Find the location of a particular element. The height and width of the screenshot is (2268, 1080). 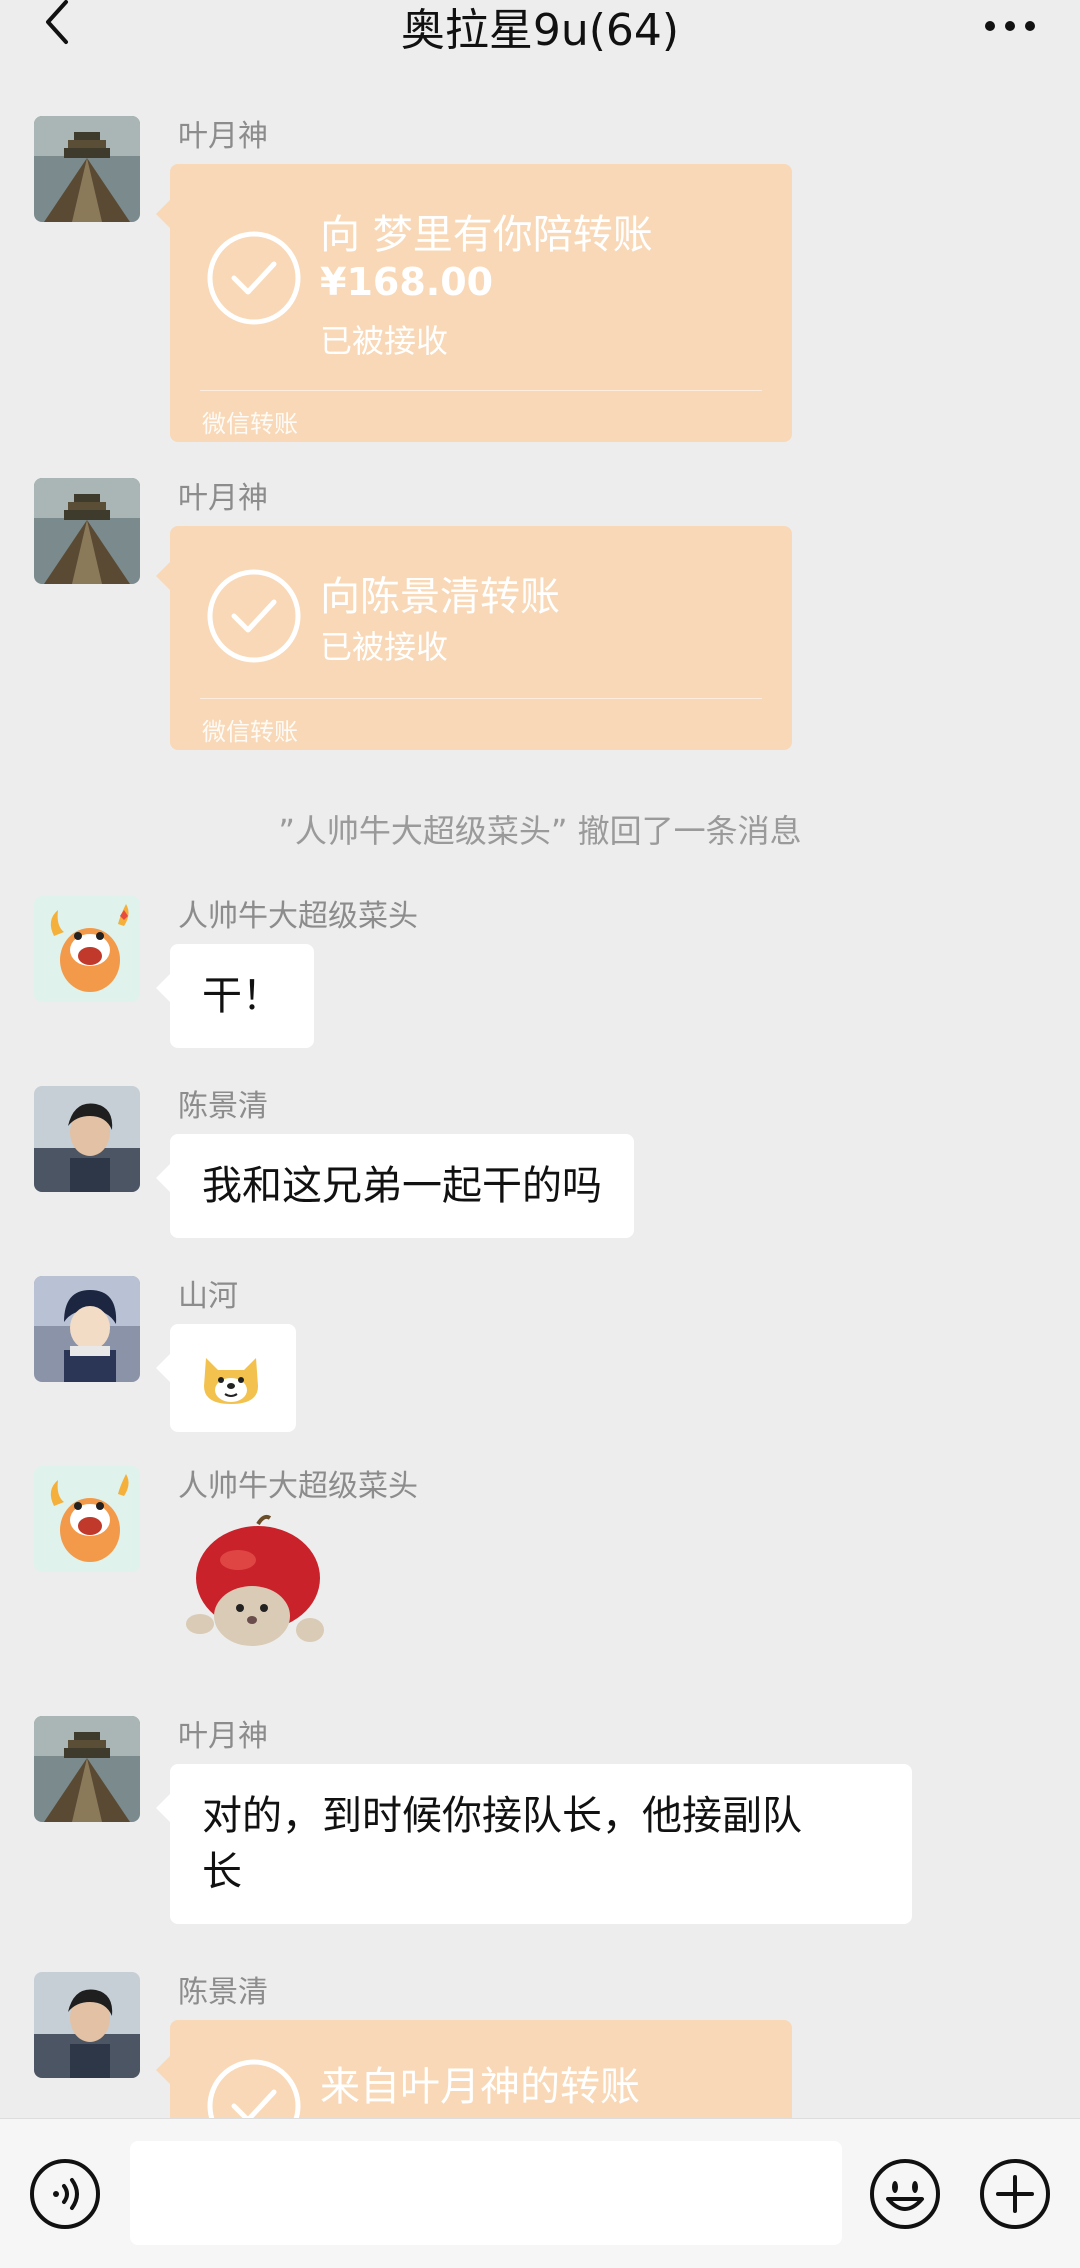

message-bubble is located at coordinates (226, 1378).